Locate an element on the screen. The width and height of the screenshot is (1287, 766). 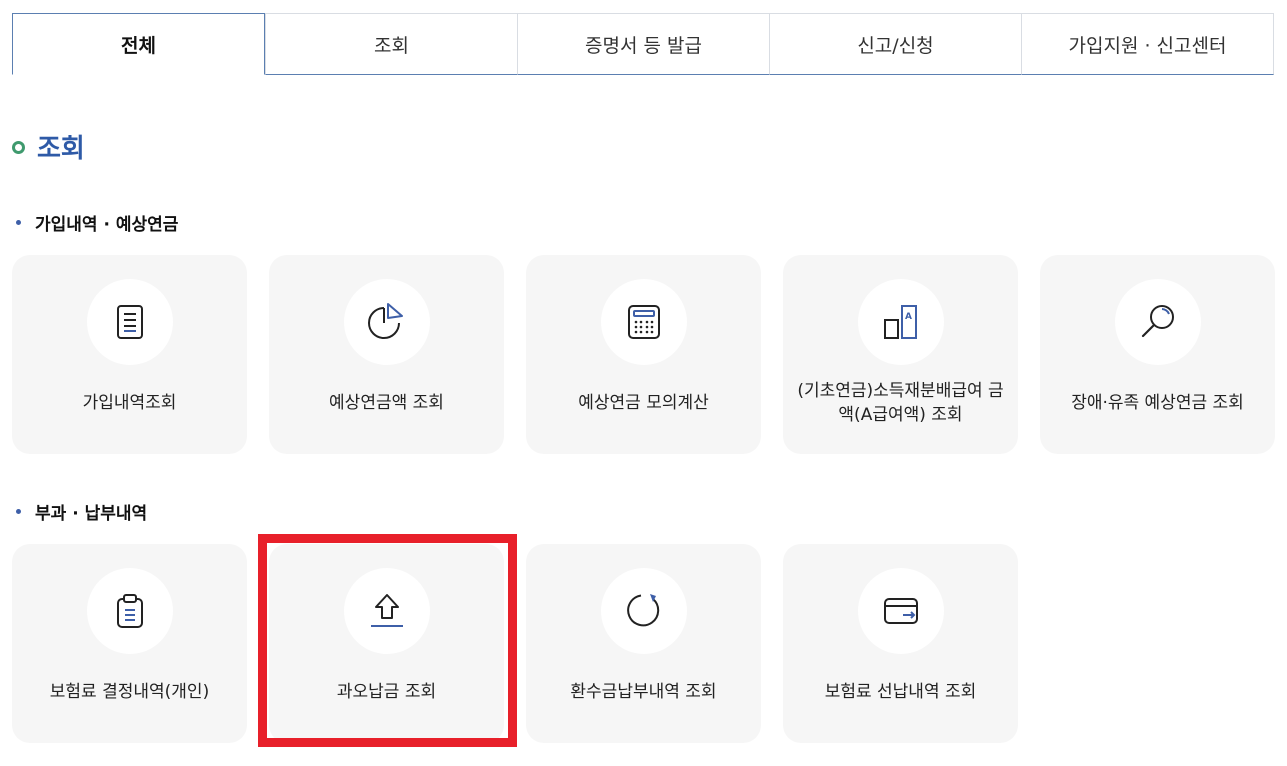
tab-inquiry: 조회 is located at coordinates (391, 44).